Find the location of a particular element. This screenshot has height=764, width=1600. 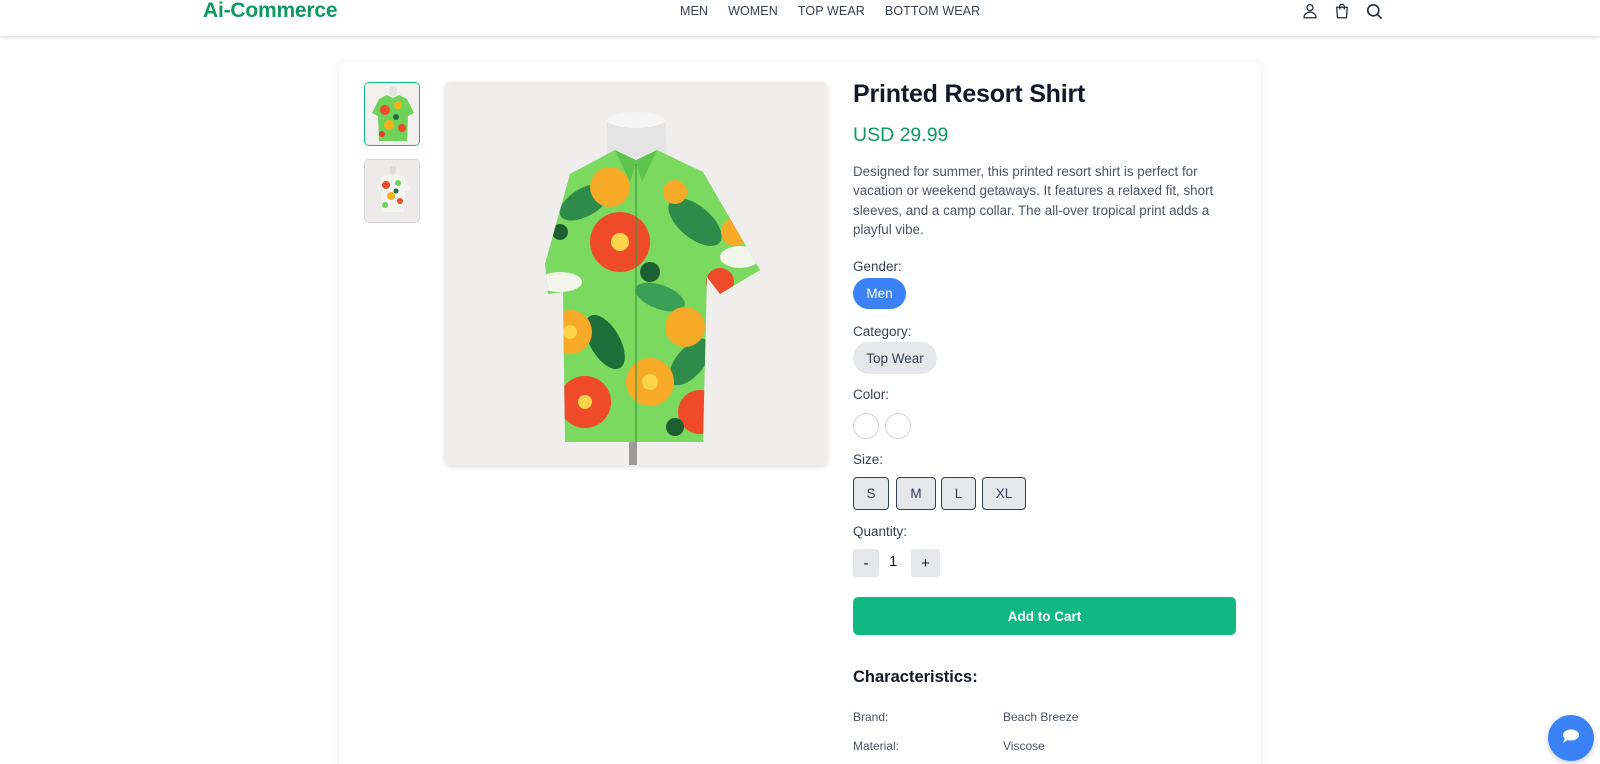

nav-link-men: MEN is located at coordinates (694, 11).